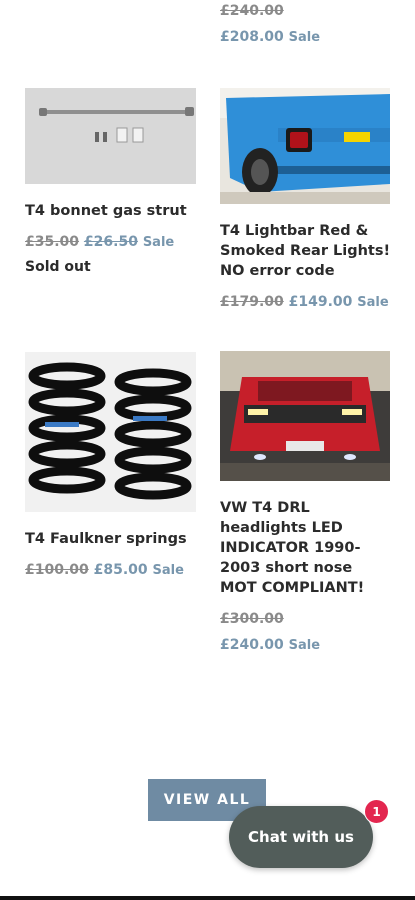 The height and width of the screenshot is (900, 415). What do you see at coordinates (252, 37) in the screenshot?
I see `sale-price: £208.00` at bounding box center [252, 37].